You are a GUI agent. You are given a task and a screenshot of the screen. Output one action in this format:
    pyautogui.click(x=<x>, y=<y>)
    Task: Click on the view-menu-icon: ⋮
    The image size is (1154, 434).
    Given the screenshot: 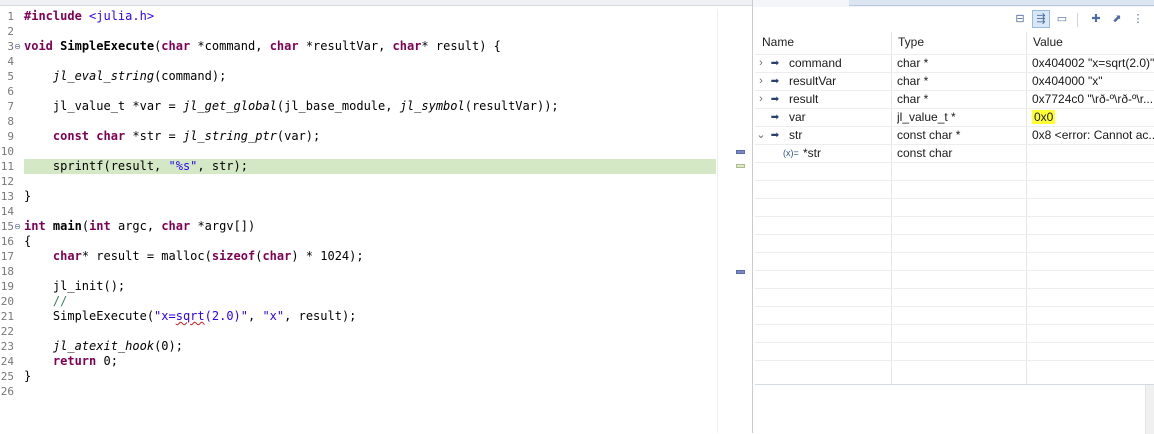 What is the action you would take?
    pyautogui.click(x=1138, y=19)
    